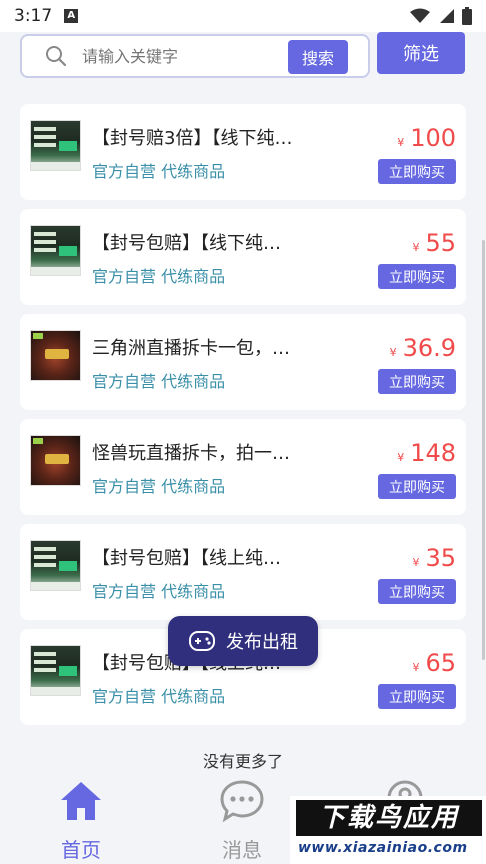 The image size is (486, 864). What do you see at coordinates (177, 56) in the screenshot?
I see `search-input` at bounding box center [177, 56].